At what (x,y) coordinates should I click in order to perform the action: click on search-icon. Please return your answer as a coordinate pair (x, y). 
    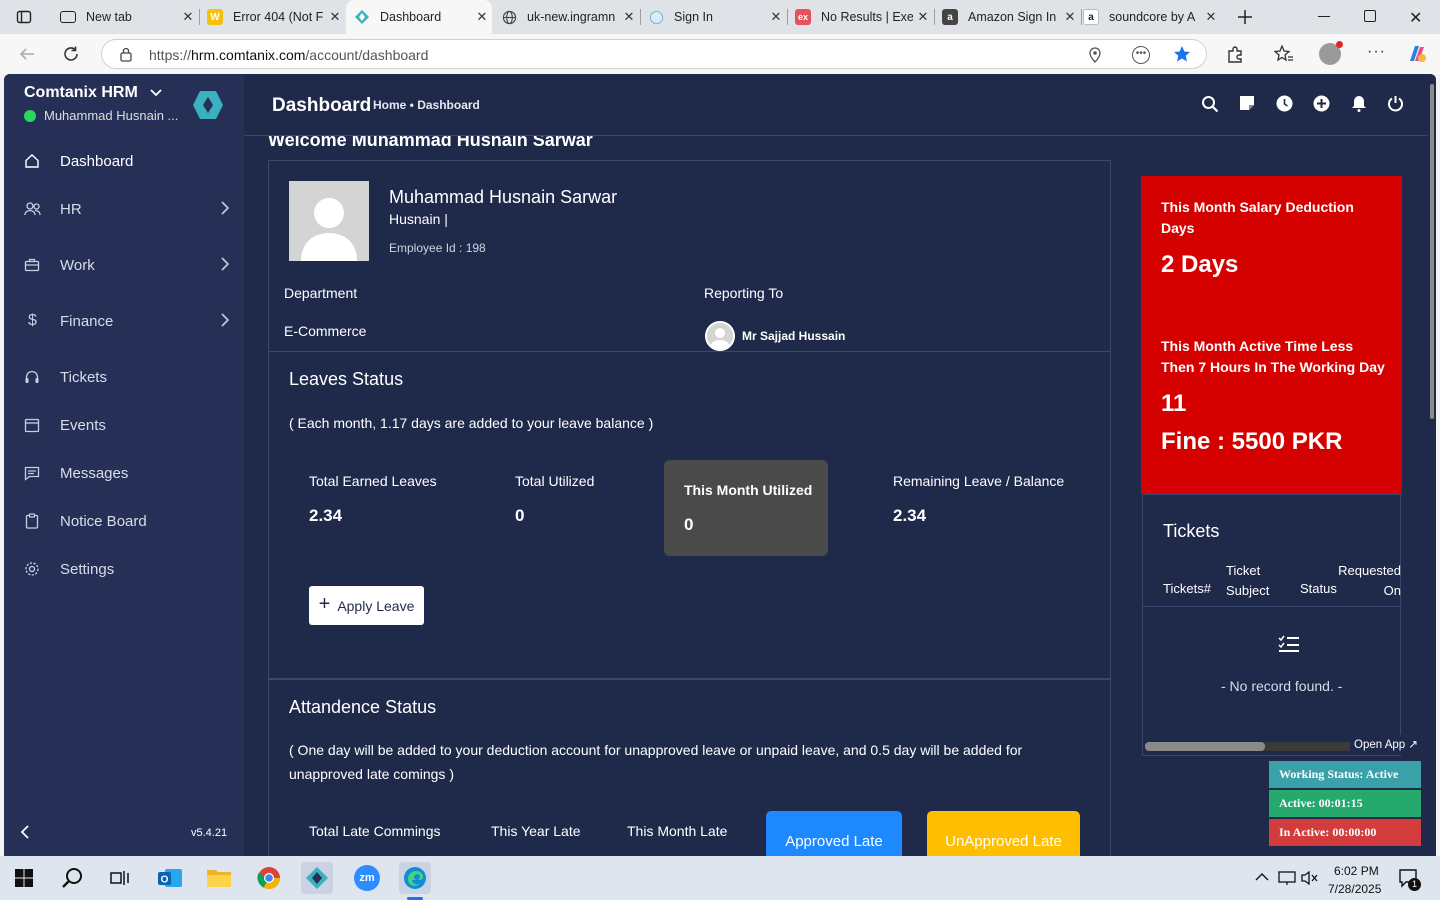
    Looking at the image, I should click on (1210, 104).